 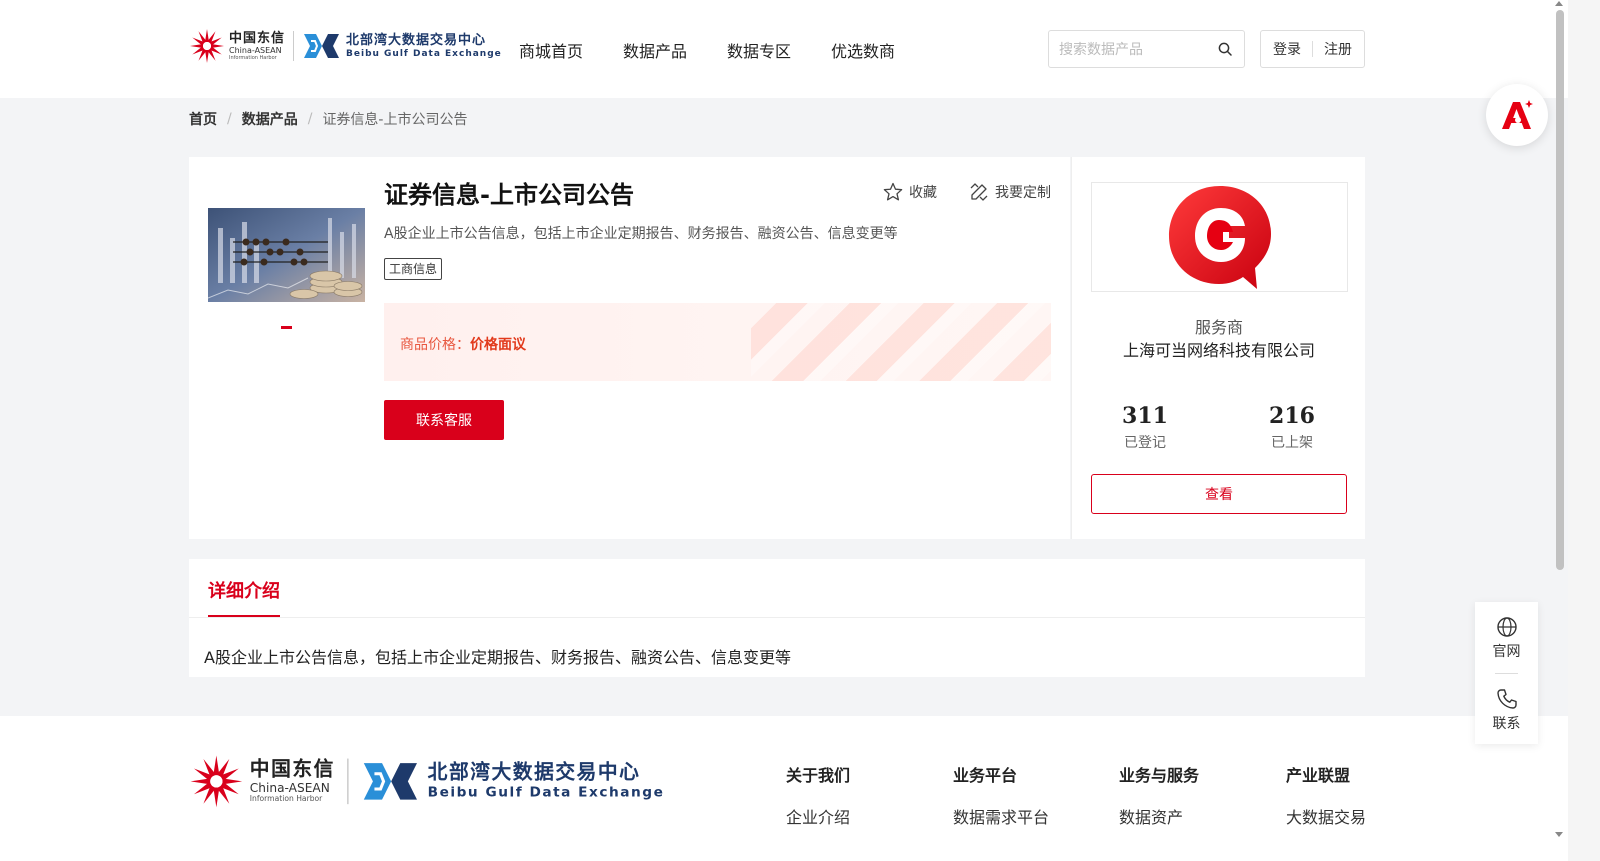 I want to click on footer-col-title: 业务与服务, so click(x=1159, y=775).